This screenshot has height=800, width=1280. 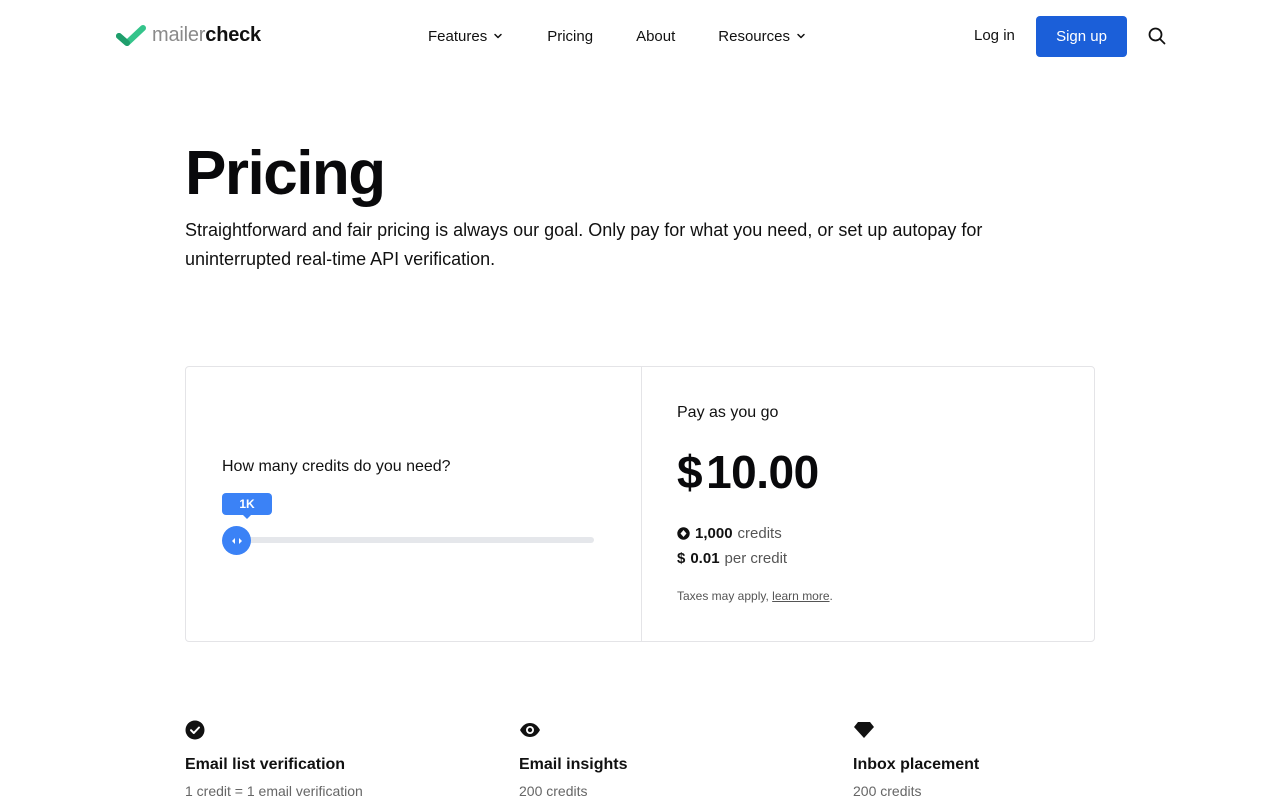 I want to click on login-link: Log in, so click(x=994, y=35).